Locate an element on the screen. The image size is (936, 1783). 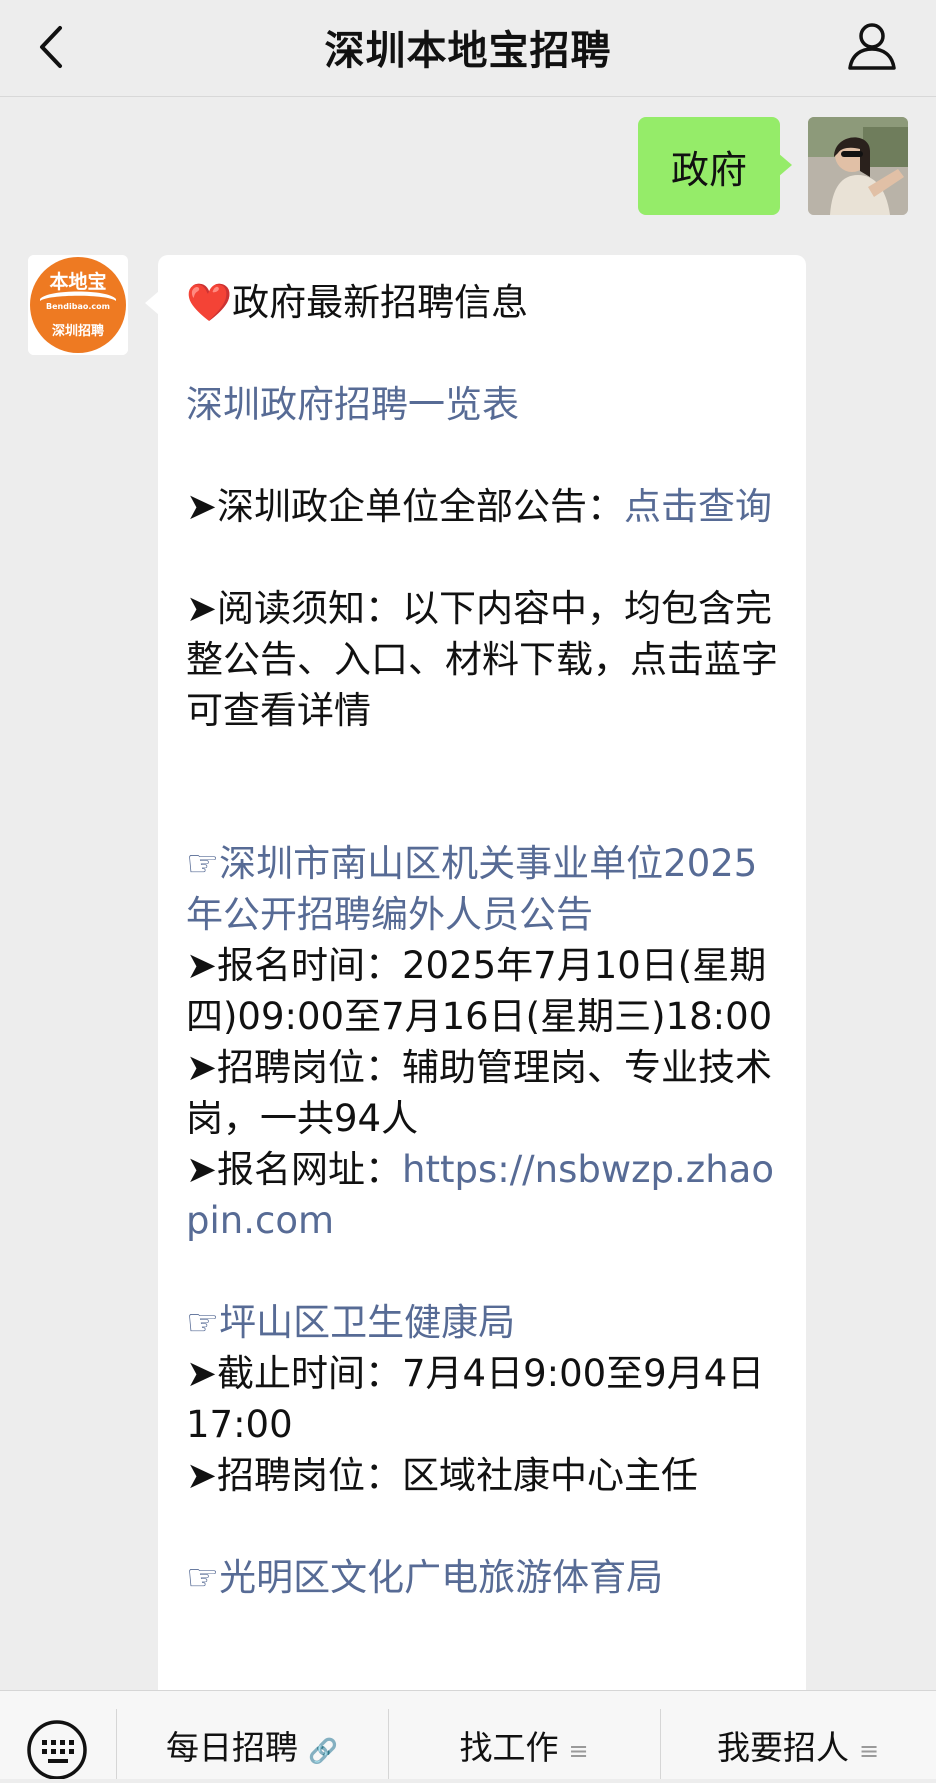
menu-daily-jobs: 每日招聘 🔗 is located at coordinates (252, 1746).